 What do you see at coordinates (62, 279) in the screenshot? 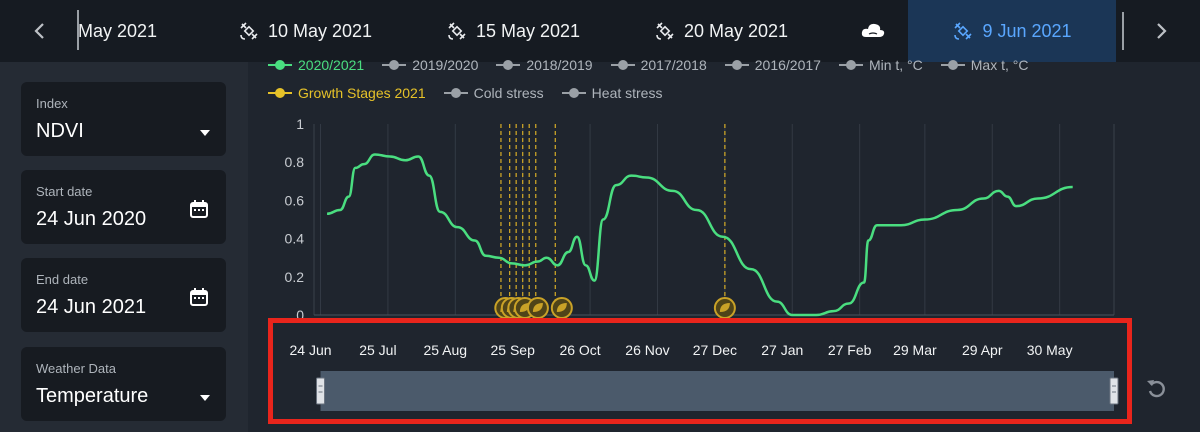
I see `end-date-label: End date` at bounding box center [62, 279].